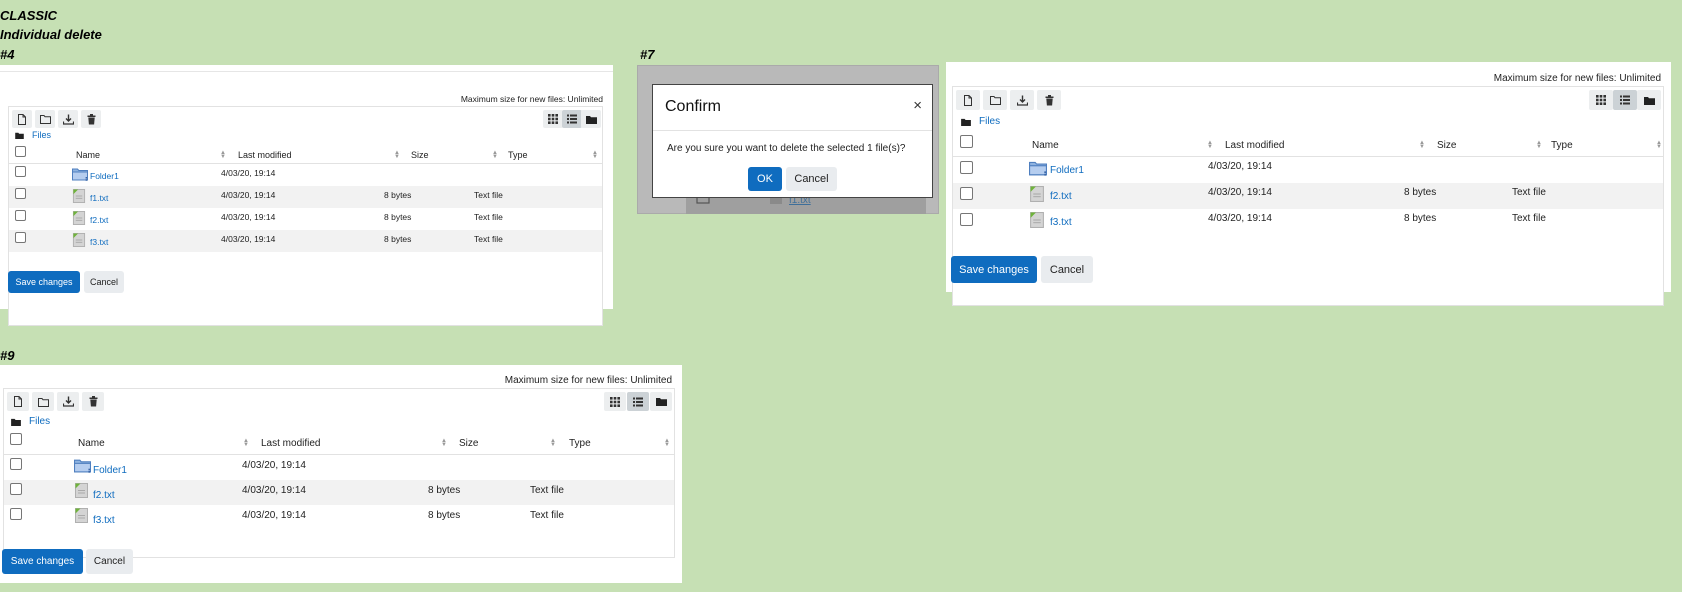 The image size is (1682, 592). Describe the element at coordinates (305, 197) in the screenshot. I see `table-row: f1.txt 4/03/20, 19:14 8 bytes Text file` at that location.